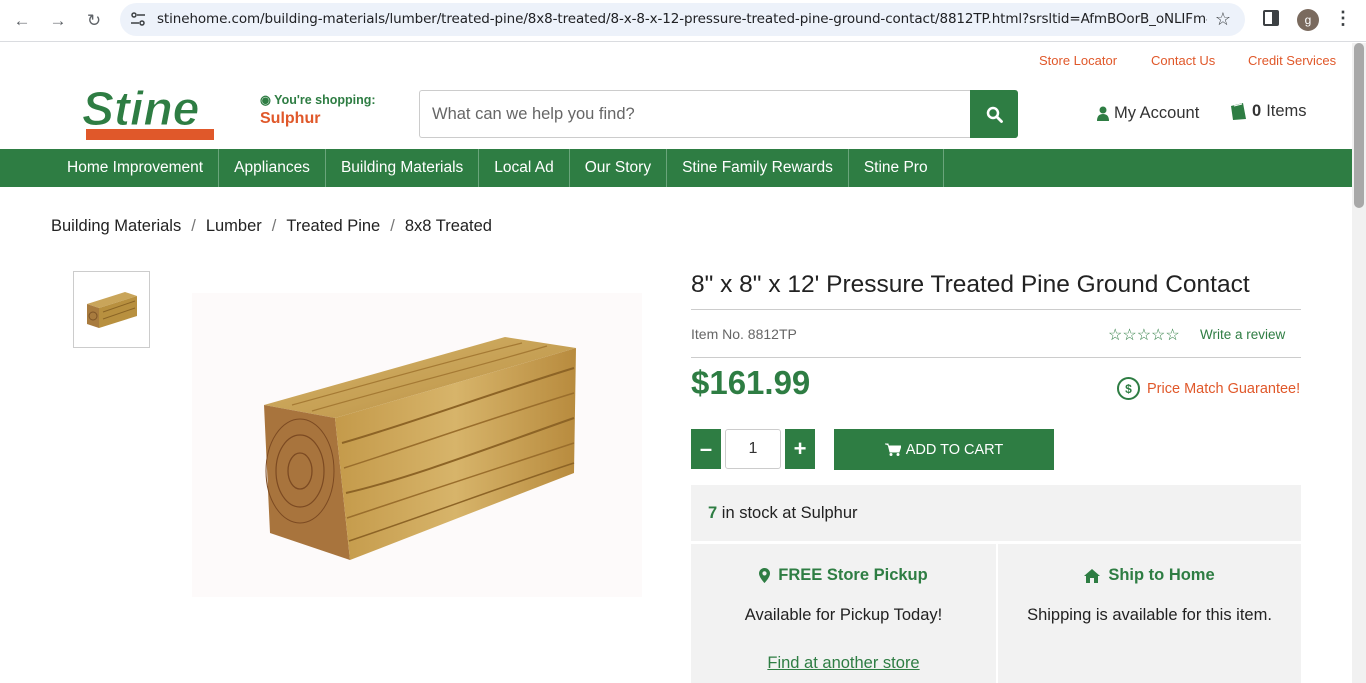 The height and width of the screenshot is (683, 1366). What do you see at coordinates (996, 513) in the screenshot?
I see `stock-status-panel: 7 in stock at Sulphur` at bounding box center [996, 513].